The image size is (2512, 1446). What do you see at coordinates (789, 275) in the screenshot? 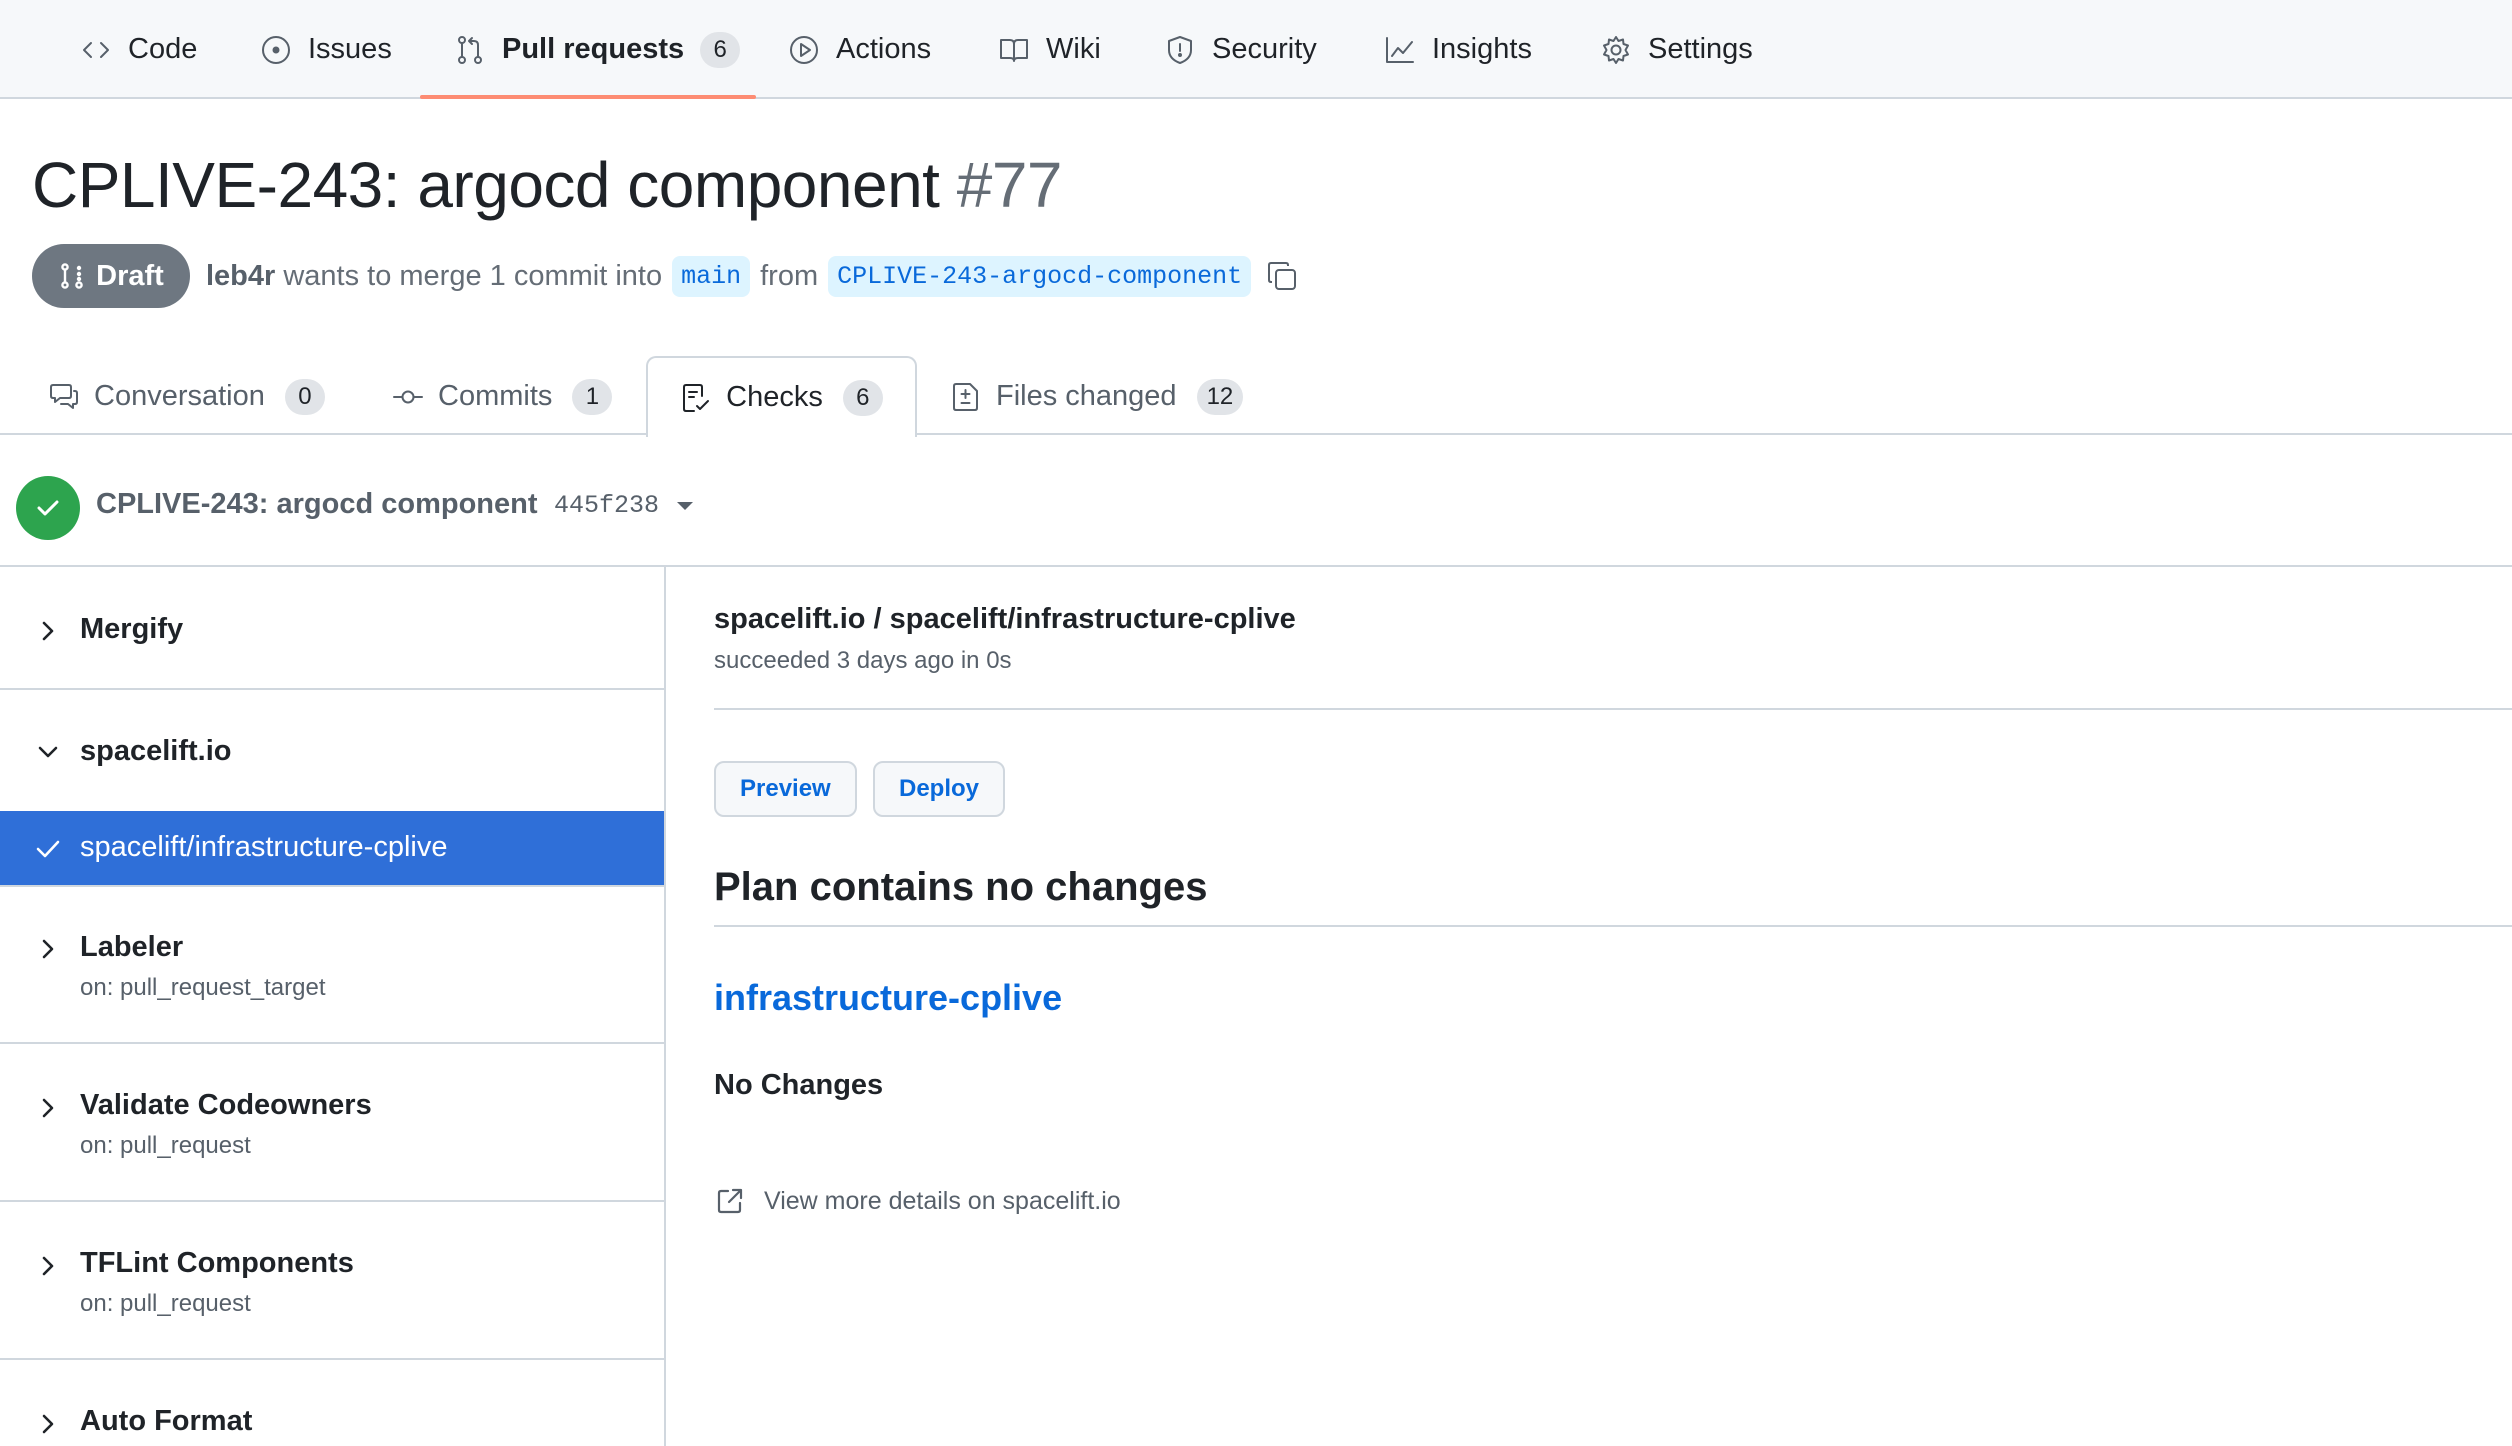
I see `from-text: from` at bounding box center [789, 275].